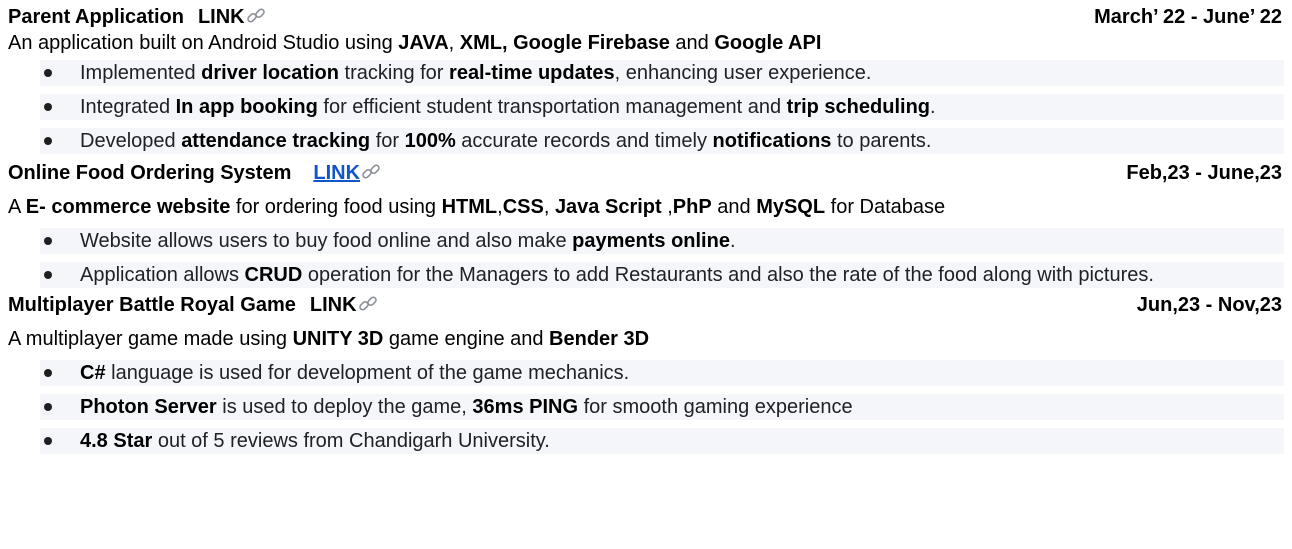 The height and width of the screenshot is (549, 1292). What do you see at coordinates (246, 107) in the screenshot?
I see `bold-text: In app booking` at bounding box center [246, 107].